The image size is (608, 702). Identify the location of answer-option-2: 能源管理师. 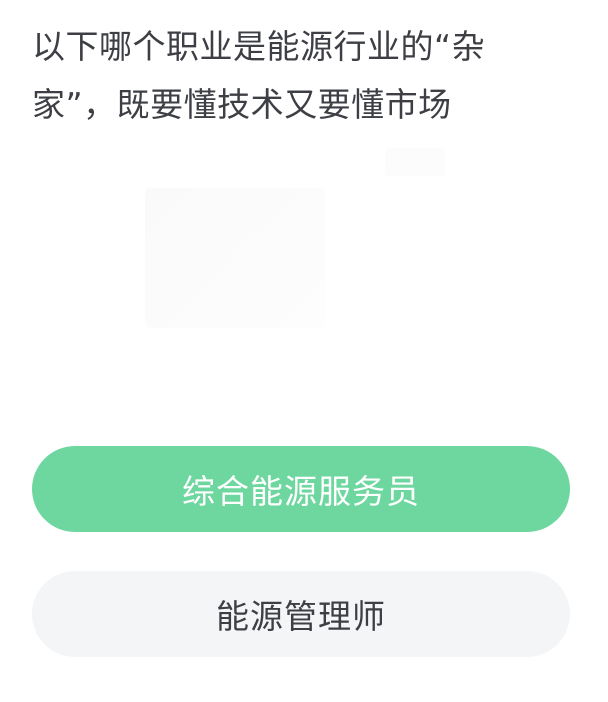
(301, 614).